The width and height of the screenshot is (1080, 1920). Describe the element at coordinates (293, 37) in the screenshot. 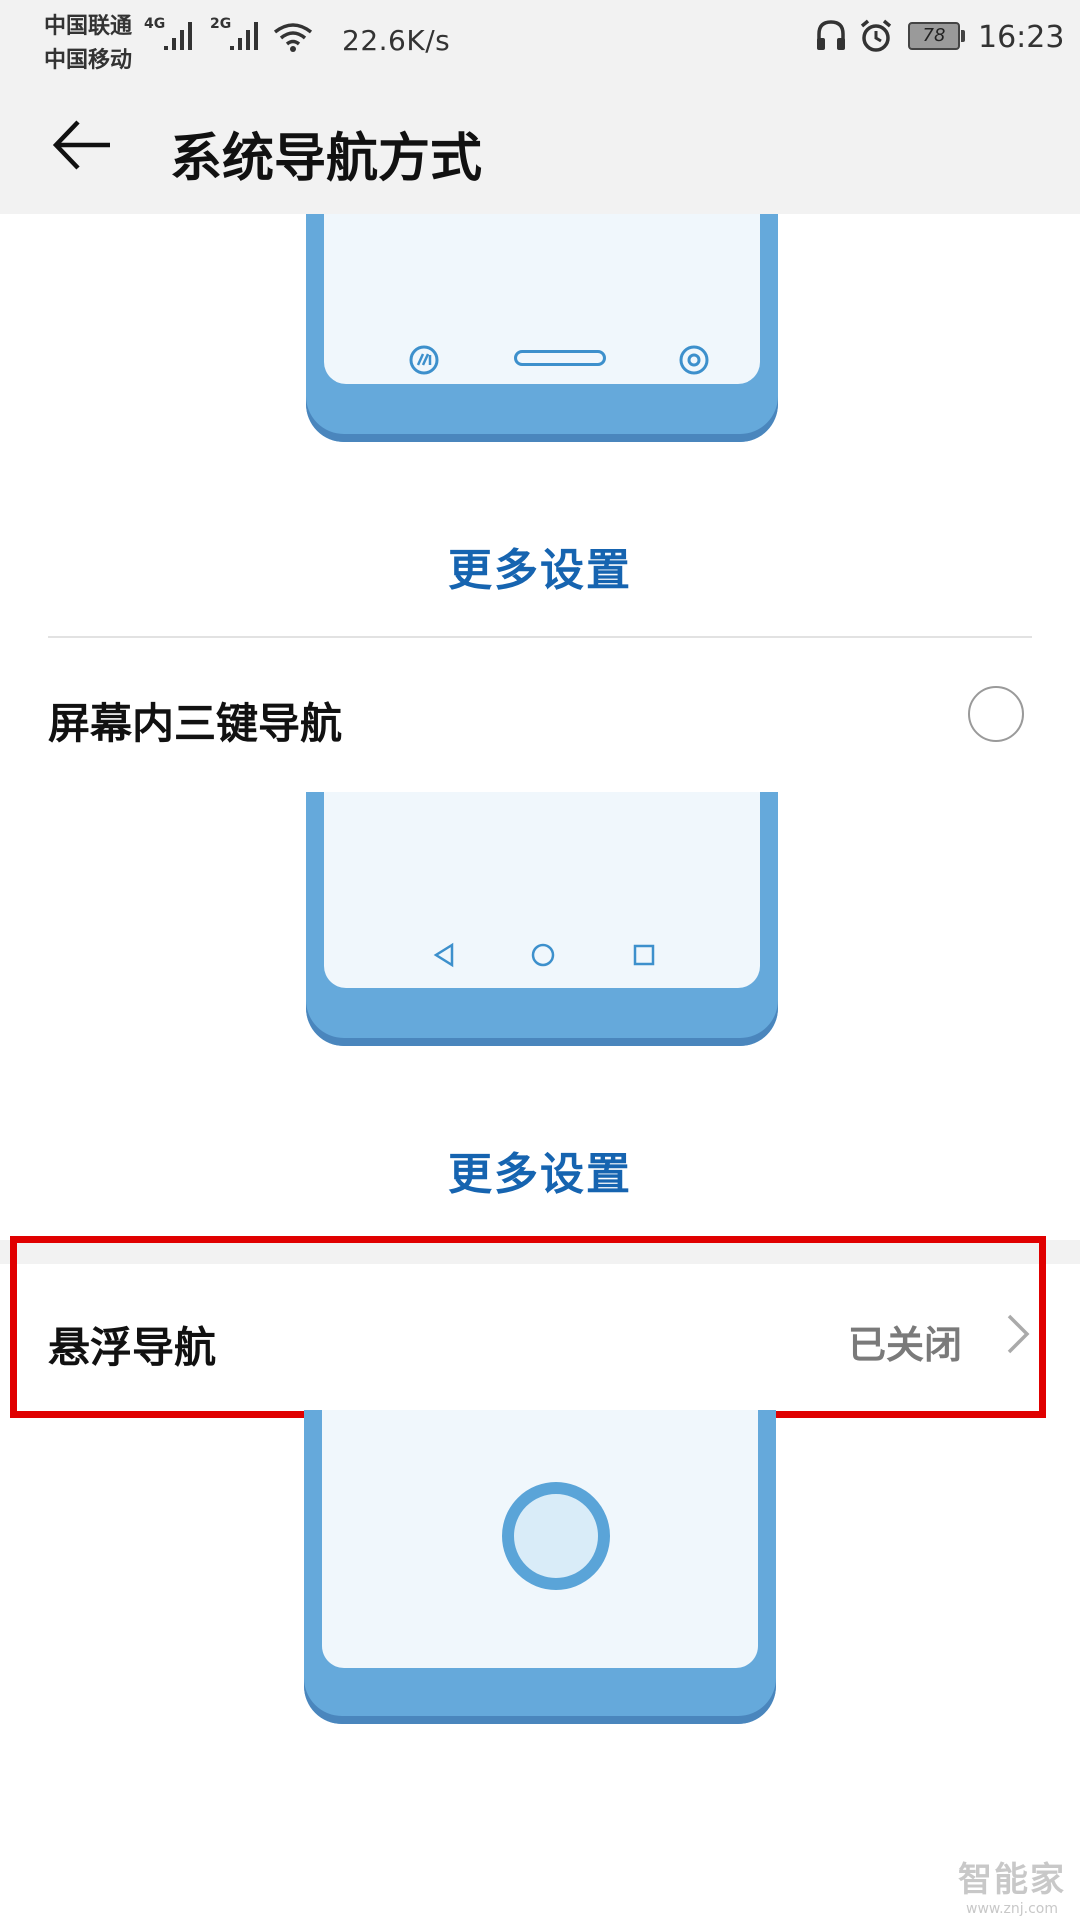

I see `wifi-icon` at that location.